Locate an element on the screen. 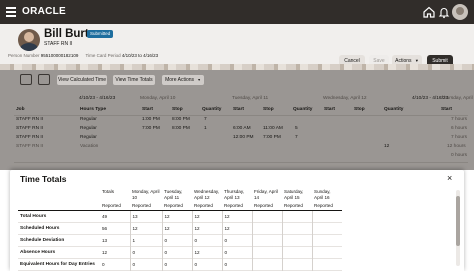  row-2-job: STAFF RN II is located at coordinates (29, 128).